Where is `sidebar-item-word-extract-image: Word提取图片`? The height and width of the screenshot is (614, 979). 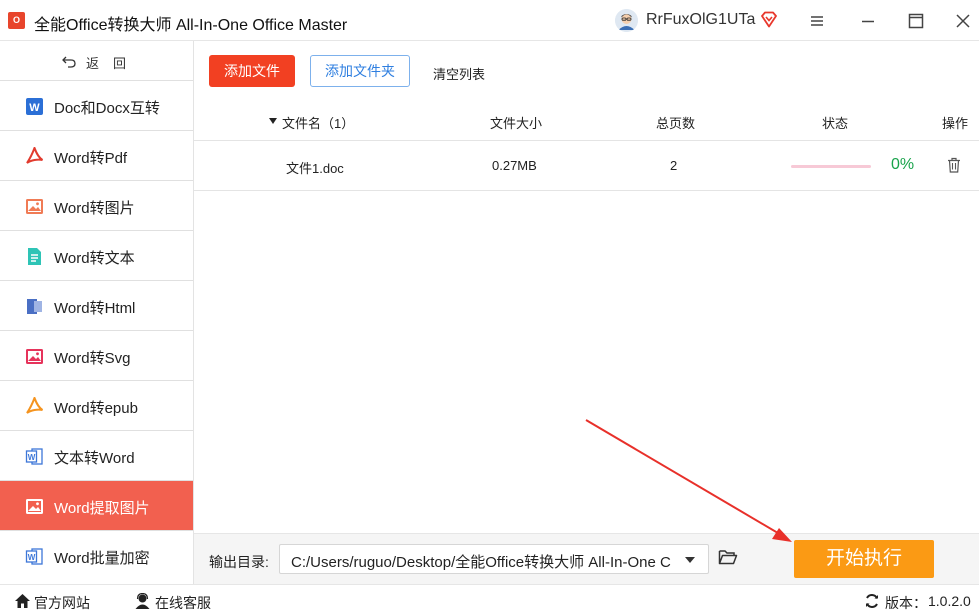 sidebar-item-word-extract-image: Word提取图片 is located at coordinates (96, 506).